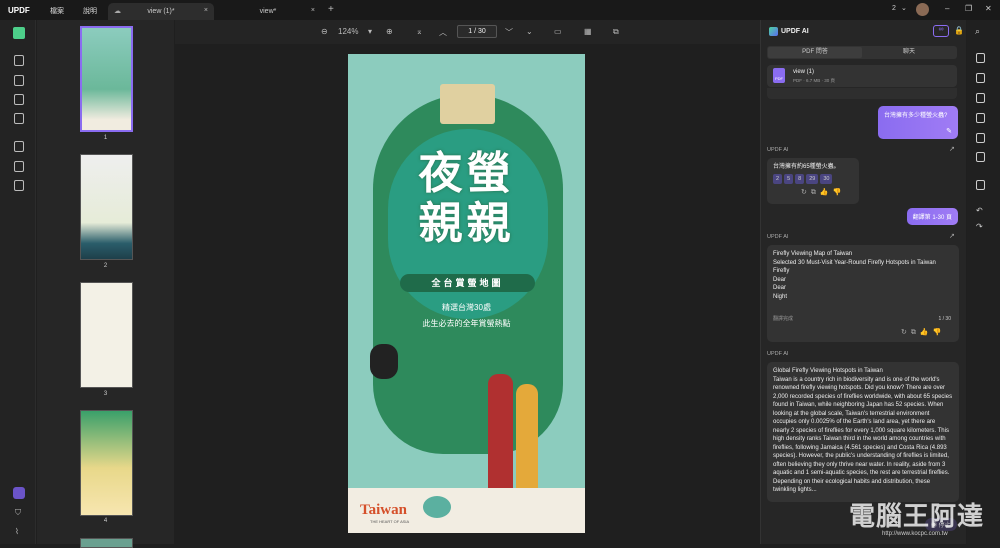 The height and width of the screenshot is (548, 1000). What do you see at coordinates (800, 178) in the screenshot?
I see `citation-chip: 8` at bounding box center [800, 178].